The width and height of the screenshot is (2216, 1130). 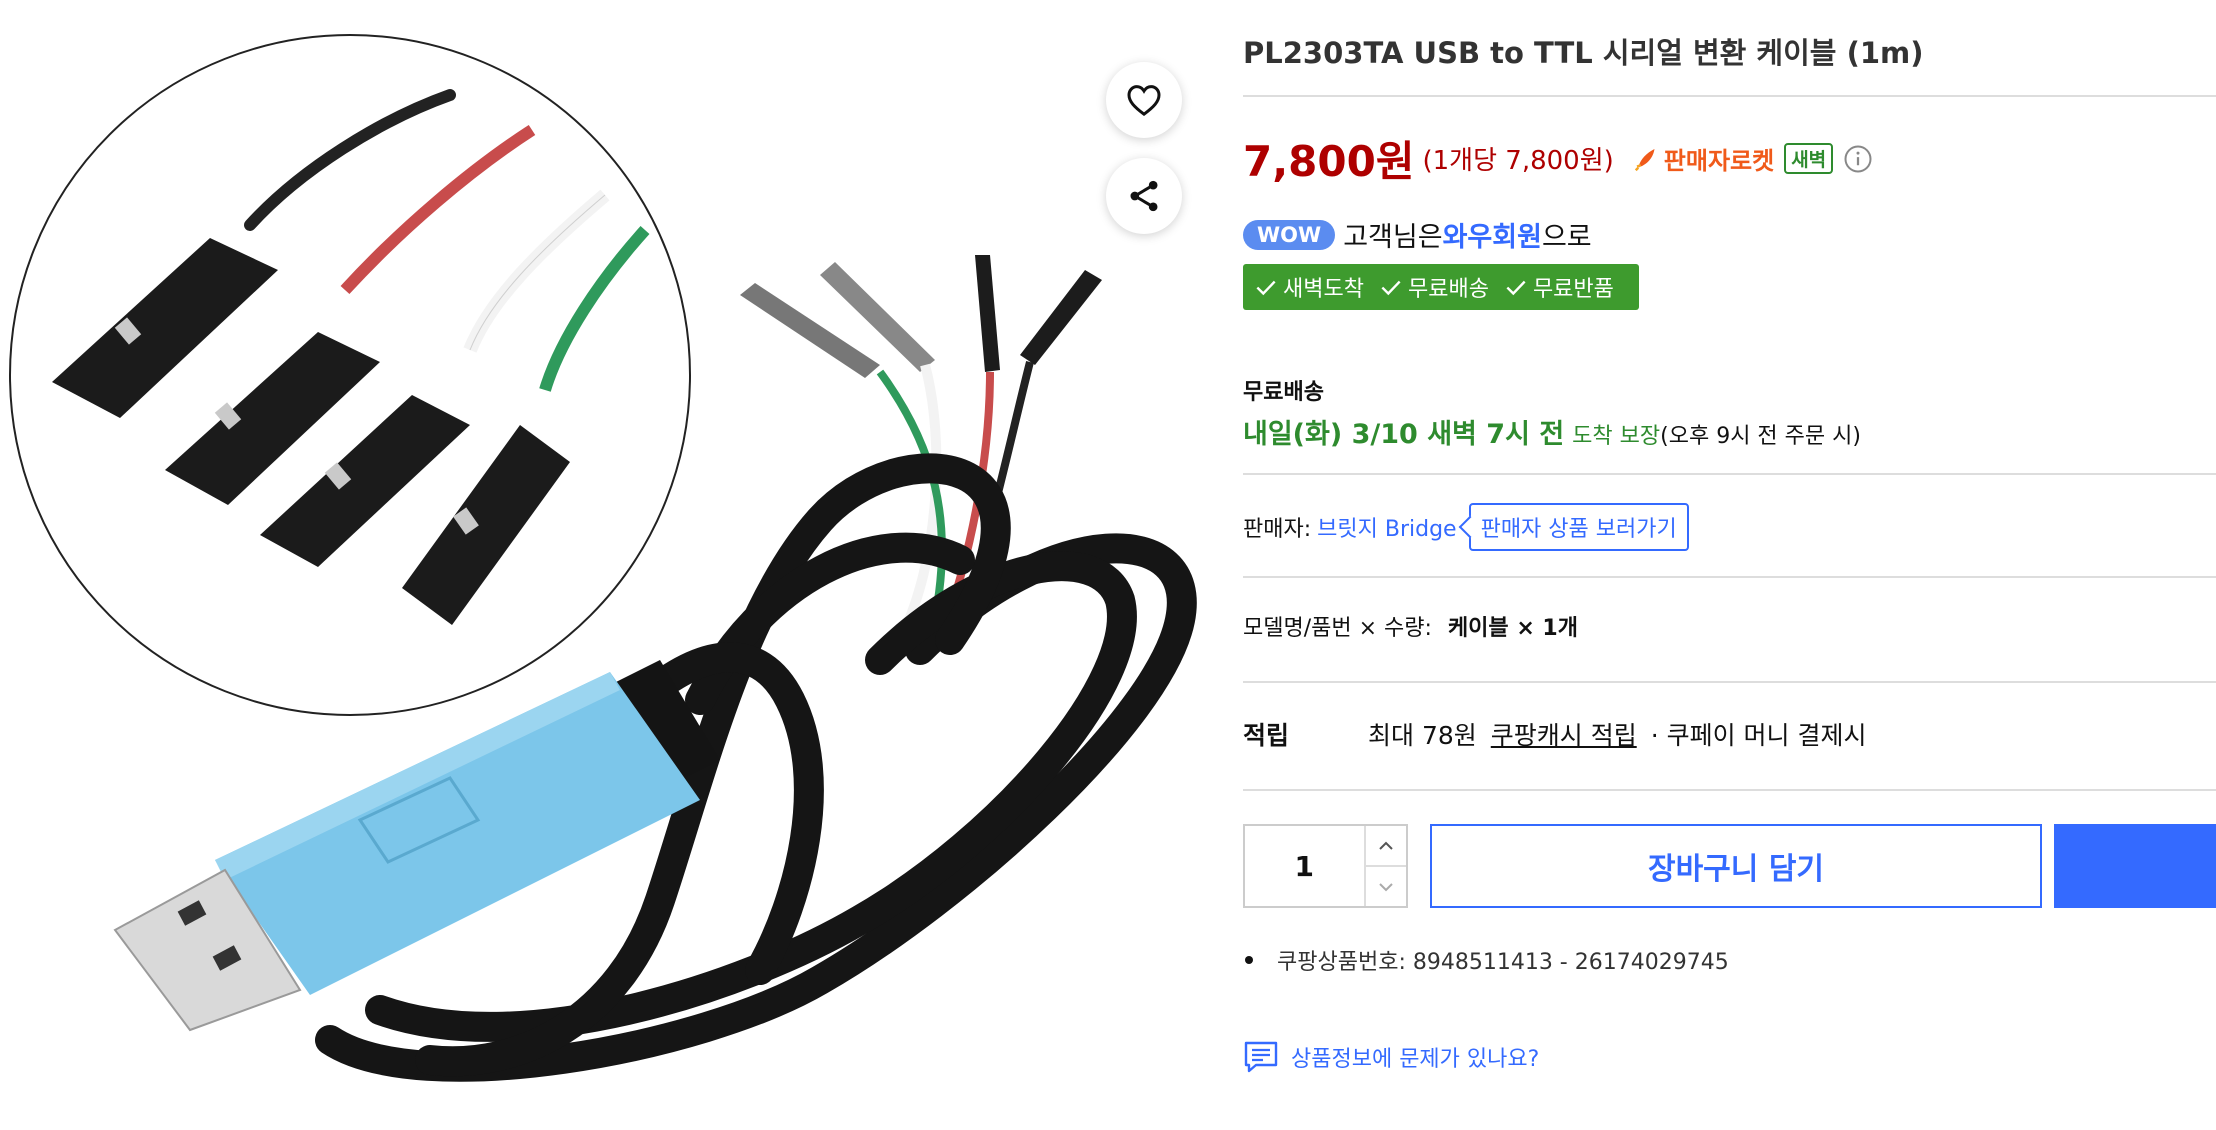 I want to click on share-button, so click(x=1144, y=196).